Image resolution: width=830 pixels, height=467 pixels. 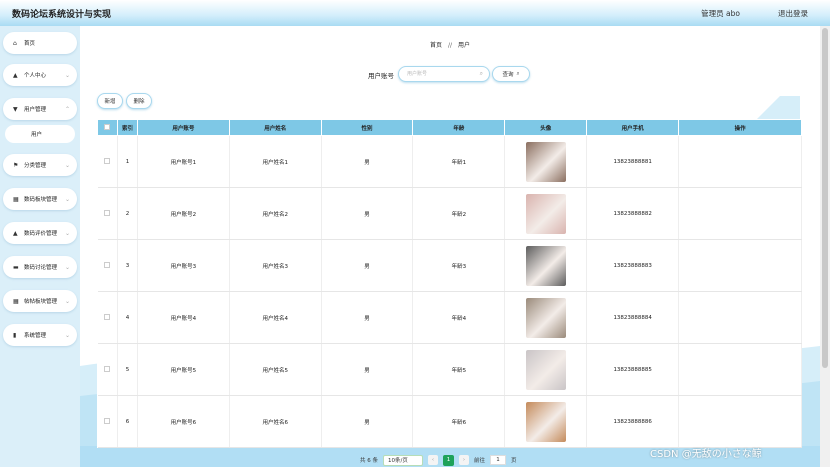 I want to click on column-header: 用户手机, so click(x=633, y=127).